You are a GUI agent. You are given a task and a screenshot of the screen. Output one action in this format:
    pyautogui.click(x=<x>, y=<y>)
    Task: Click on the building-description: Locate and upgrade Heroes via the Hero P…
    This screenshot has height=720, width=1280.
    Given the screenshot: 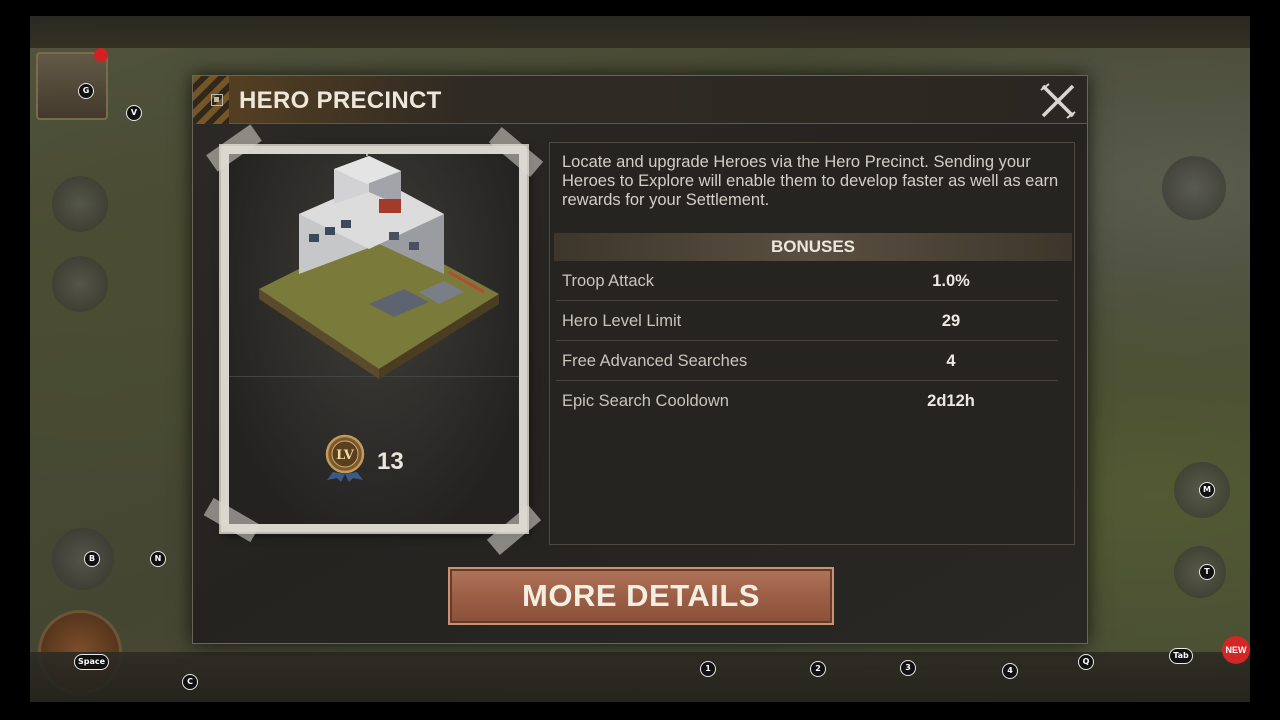 What is the action you would take?
    pyautogui.click(x=810, y=181)
    